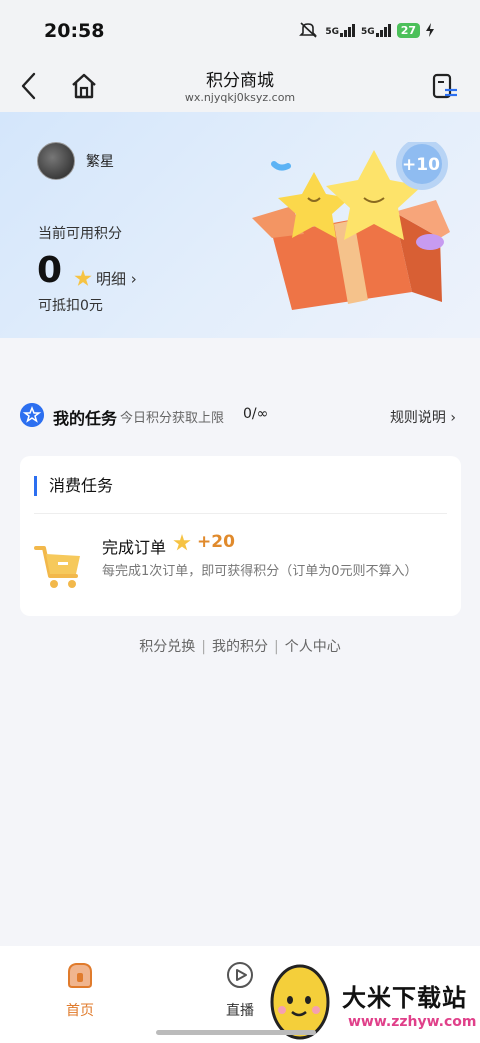 The height and width of the screenshot is (1043, 480). Describe the element at coordinates (74, 31) in the screenshot. I see `status-time: 20:58` at that location.